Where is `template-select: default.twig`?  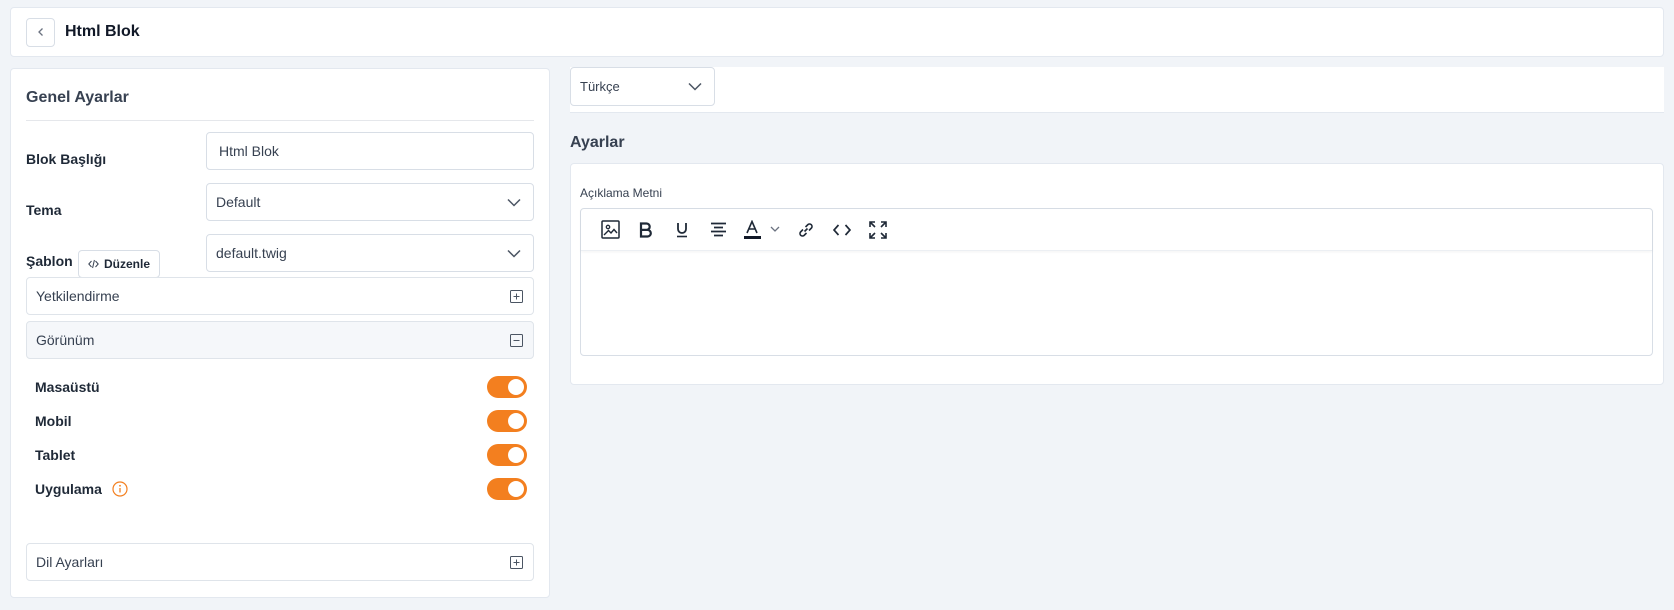 template-select: default.twig is located at coordinates (370, 253).